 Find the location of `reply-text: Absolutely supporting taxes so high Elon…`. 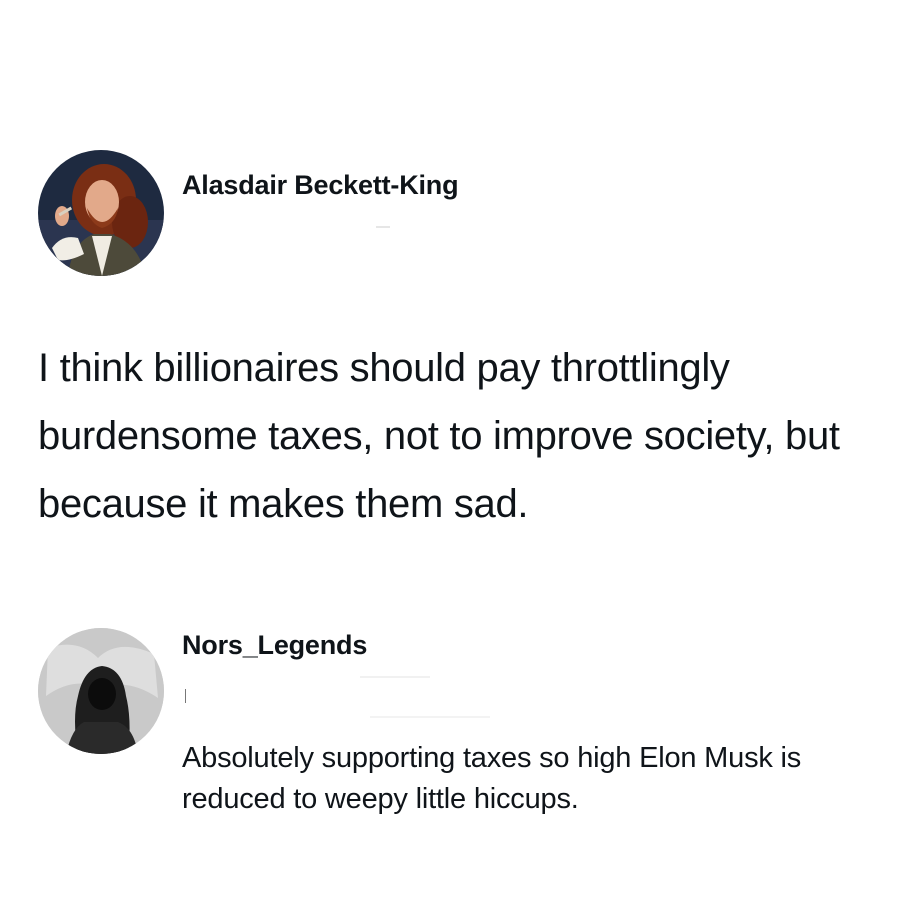

reply-text: Absolutely supporting taxes so high Elon… is located at coordinates (492, 778).